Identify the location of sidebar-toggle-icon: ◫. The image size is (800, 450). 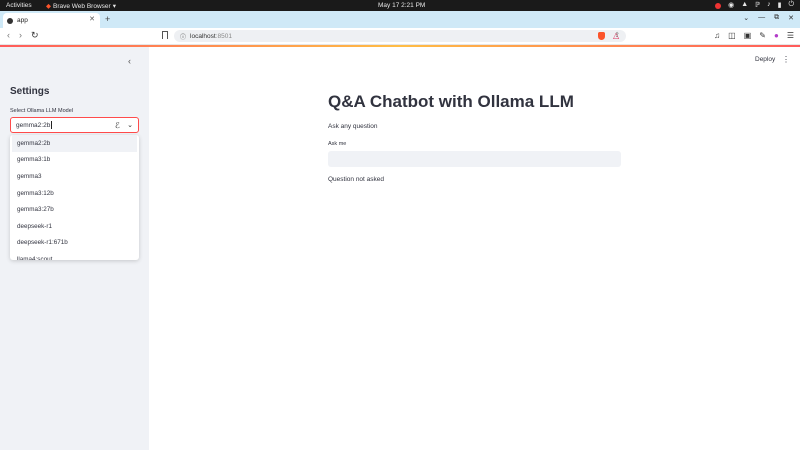
(732, 35).